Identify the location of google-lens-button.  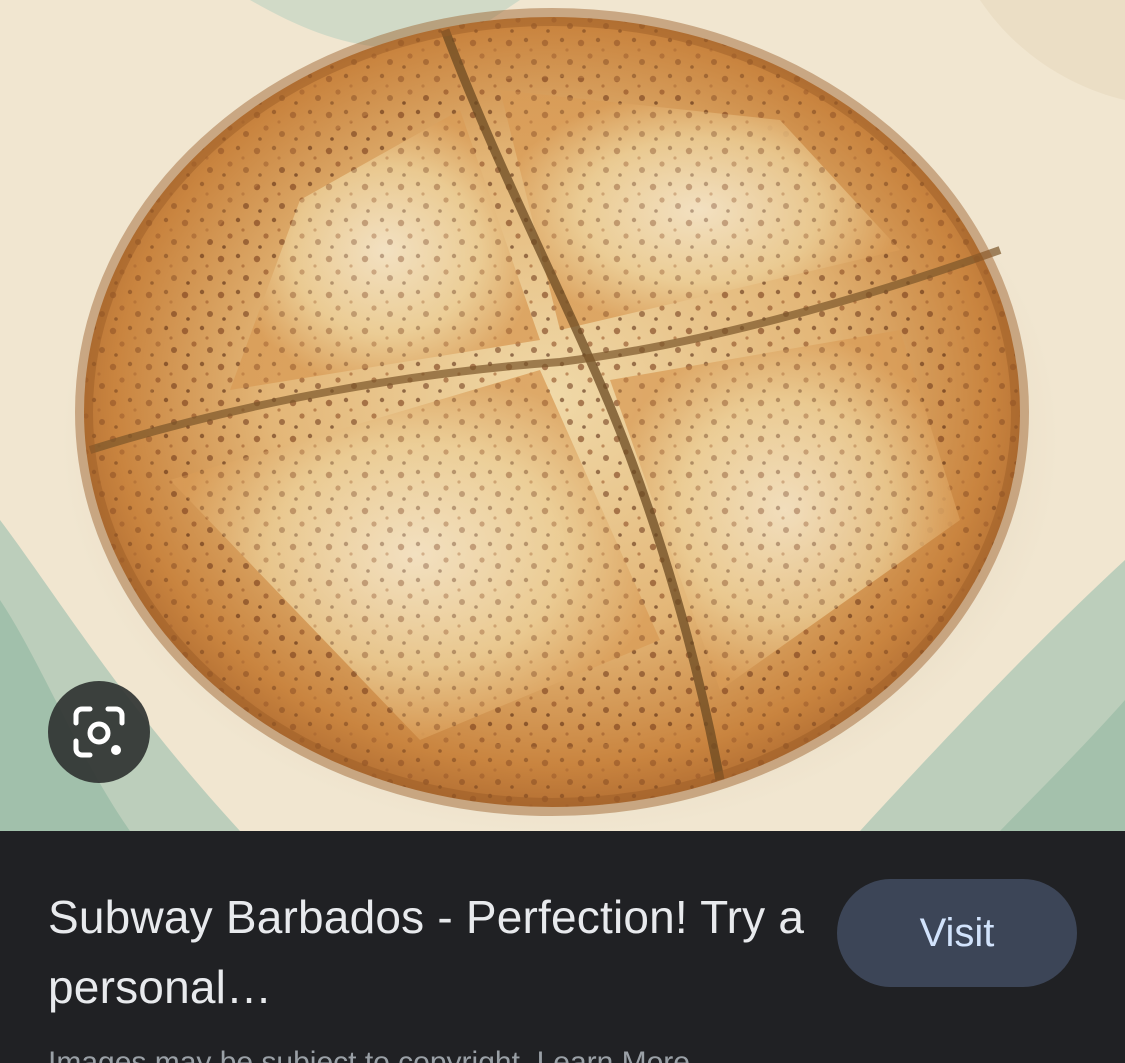
(99, 732).